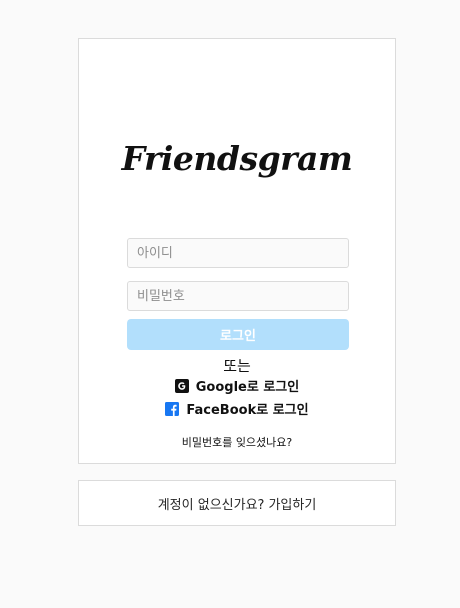  I want to click on google-login-button: Google로 로그인, so click(237, 385).